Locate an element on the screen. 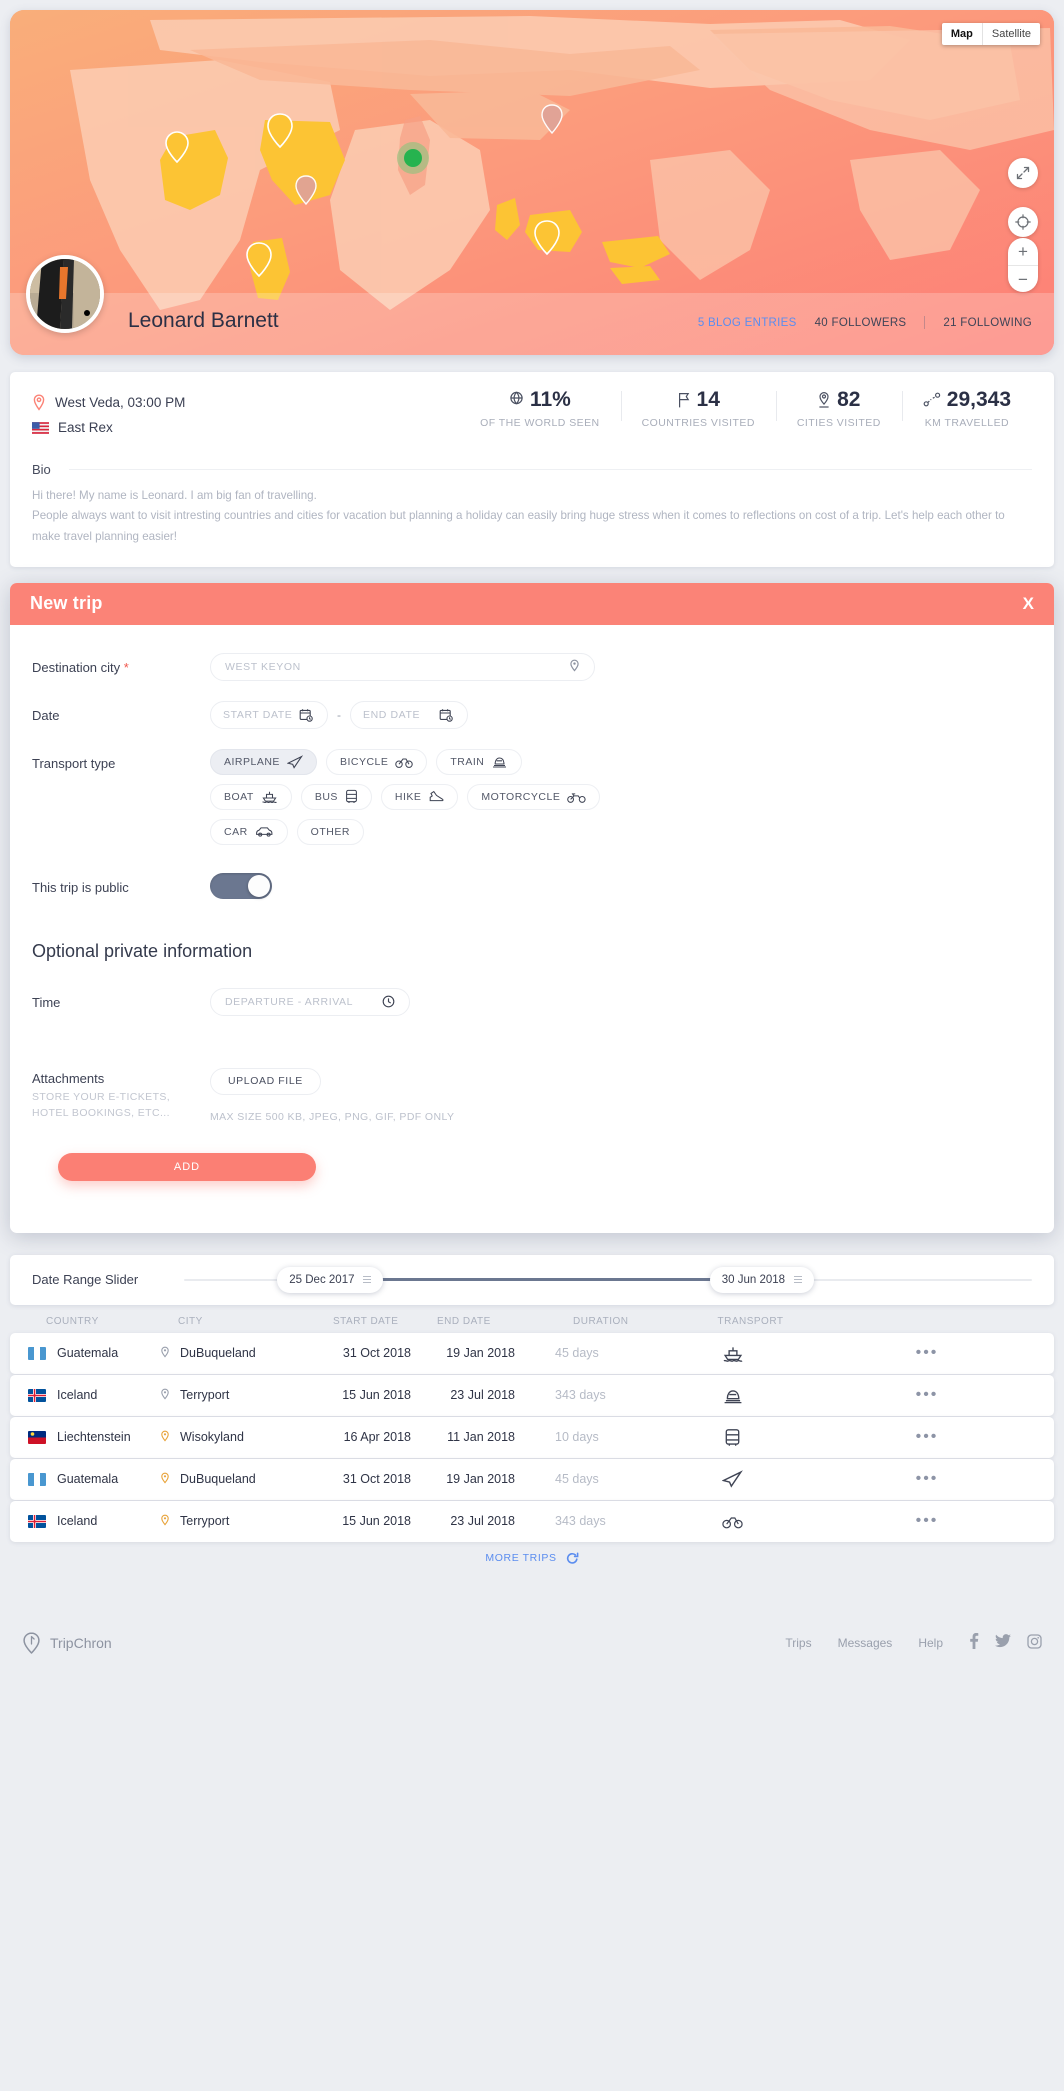 The height and width of the screenshot is (2091, 1064). map-zoom-controls: + − is located at coordinates (1023, 265).